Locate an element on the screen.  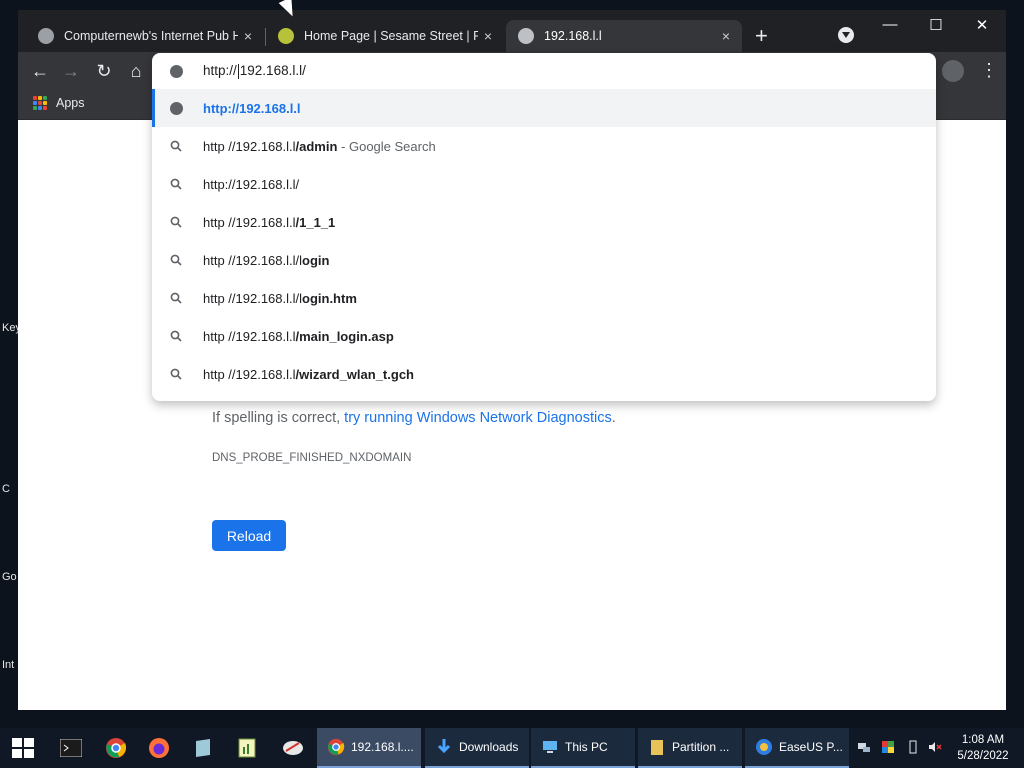
suggestion-match: ogin.htm is located at coordinates (329, 298).